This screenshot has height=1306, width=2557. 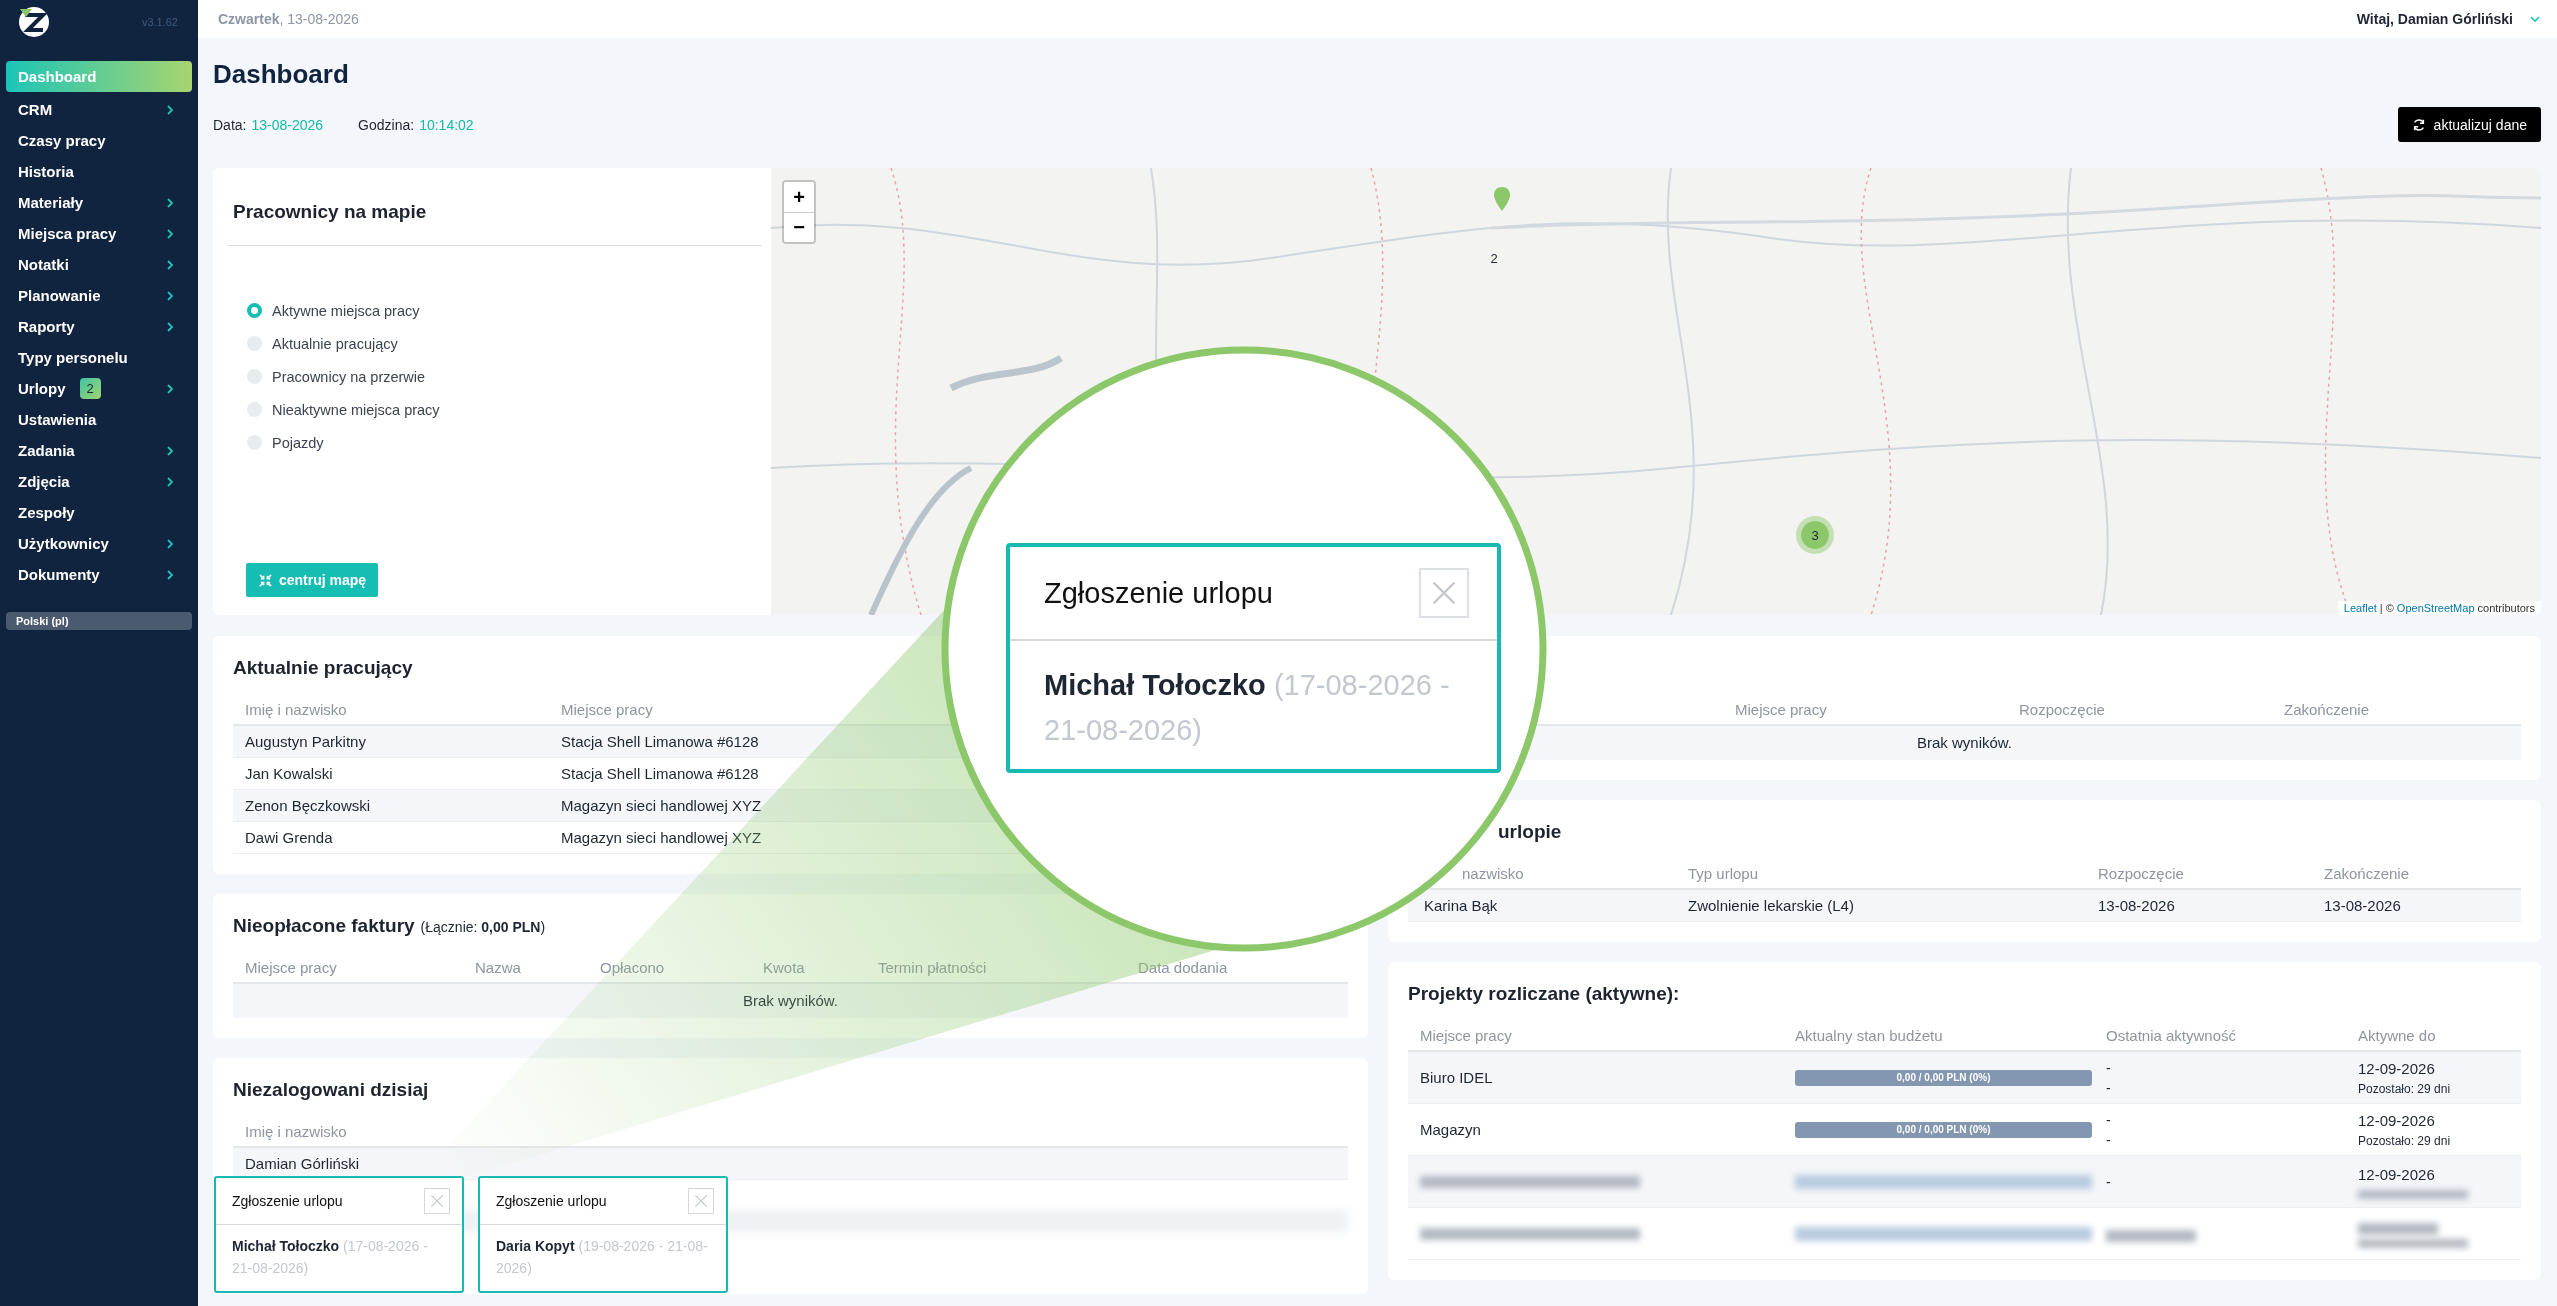 What do you see at coordinates (99, 621) in the screenshot?
I see `language-selector: Polski (pl)` at bounding box center [99, 621].